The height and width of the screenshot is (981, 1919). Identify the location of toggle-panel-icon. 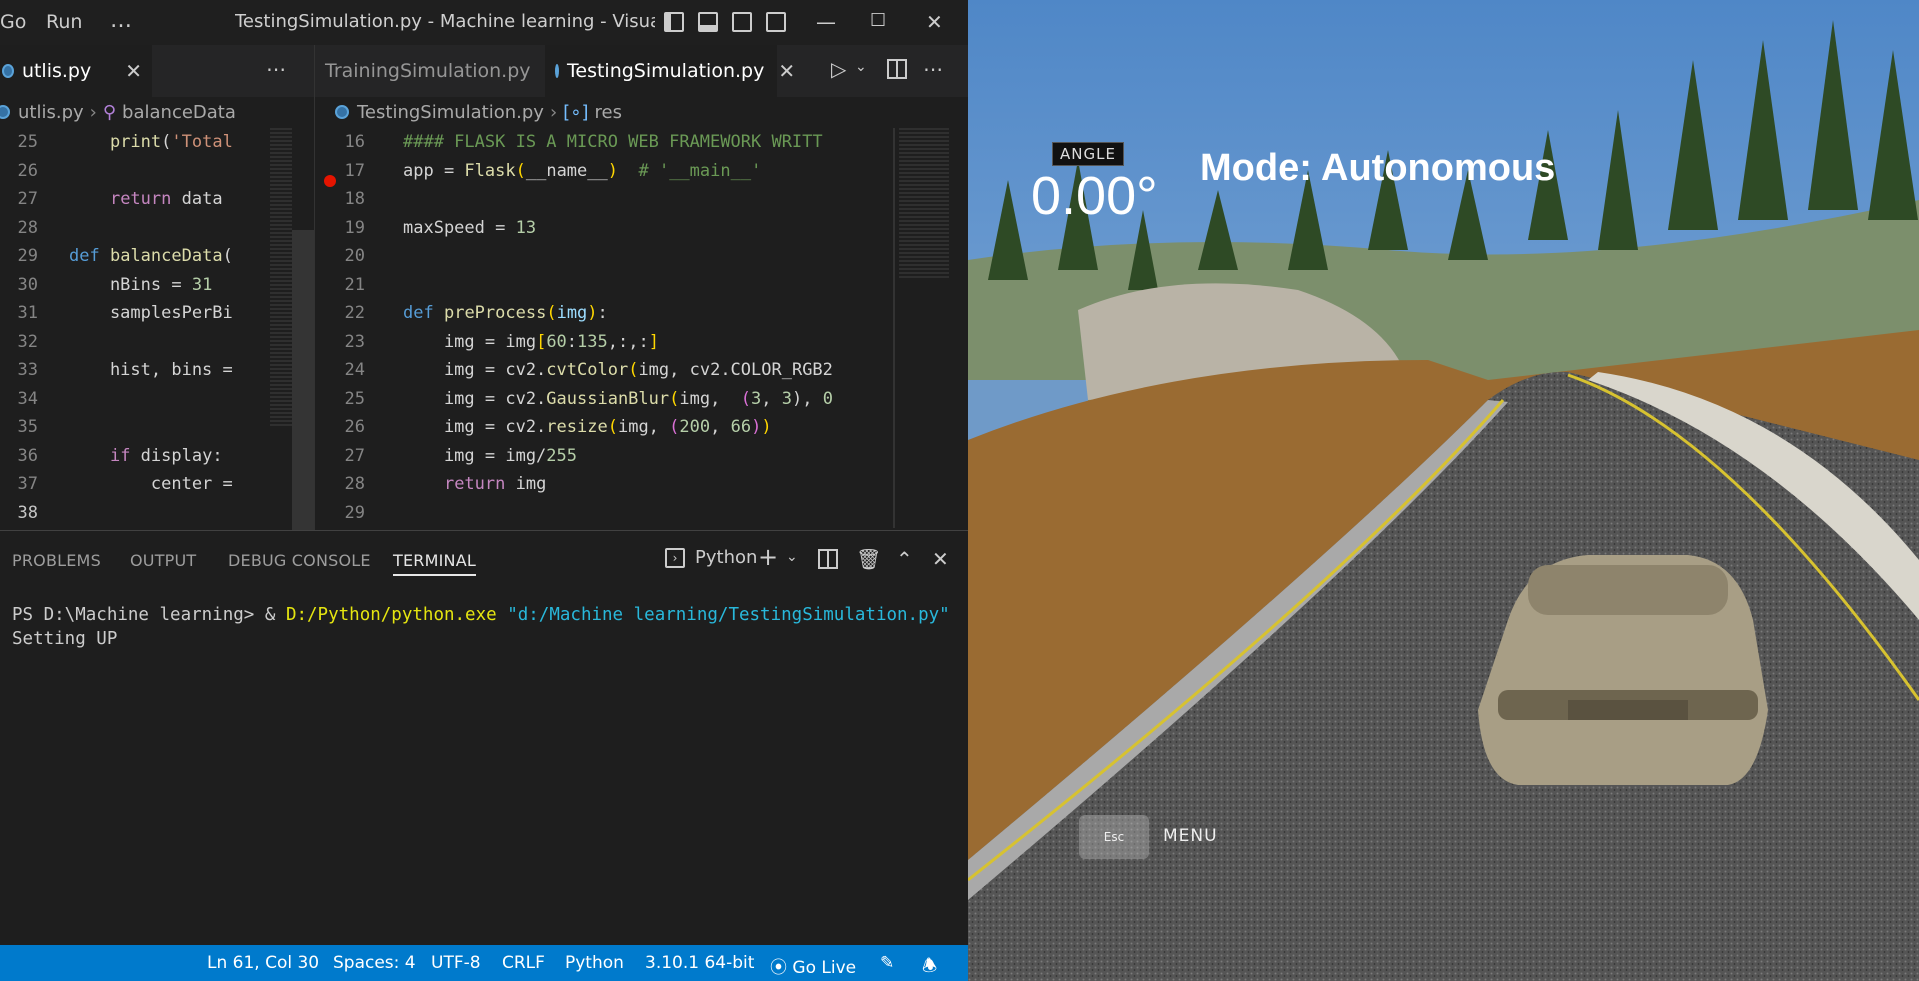
(708, 22).